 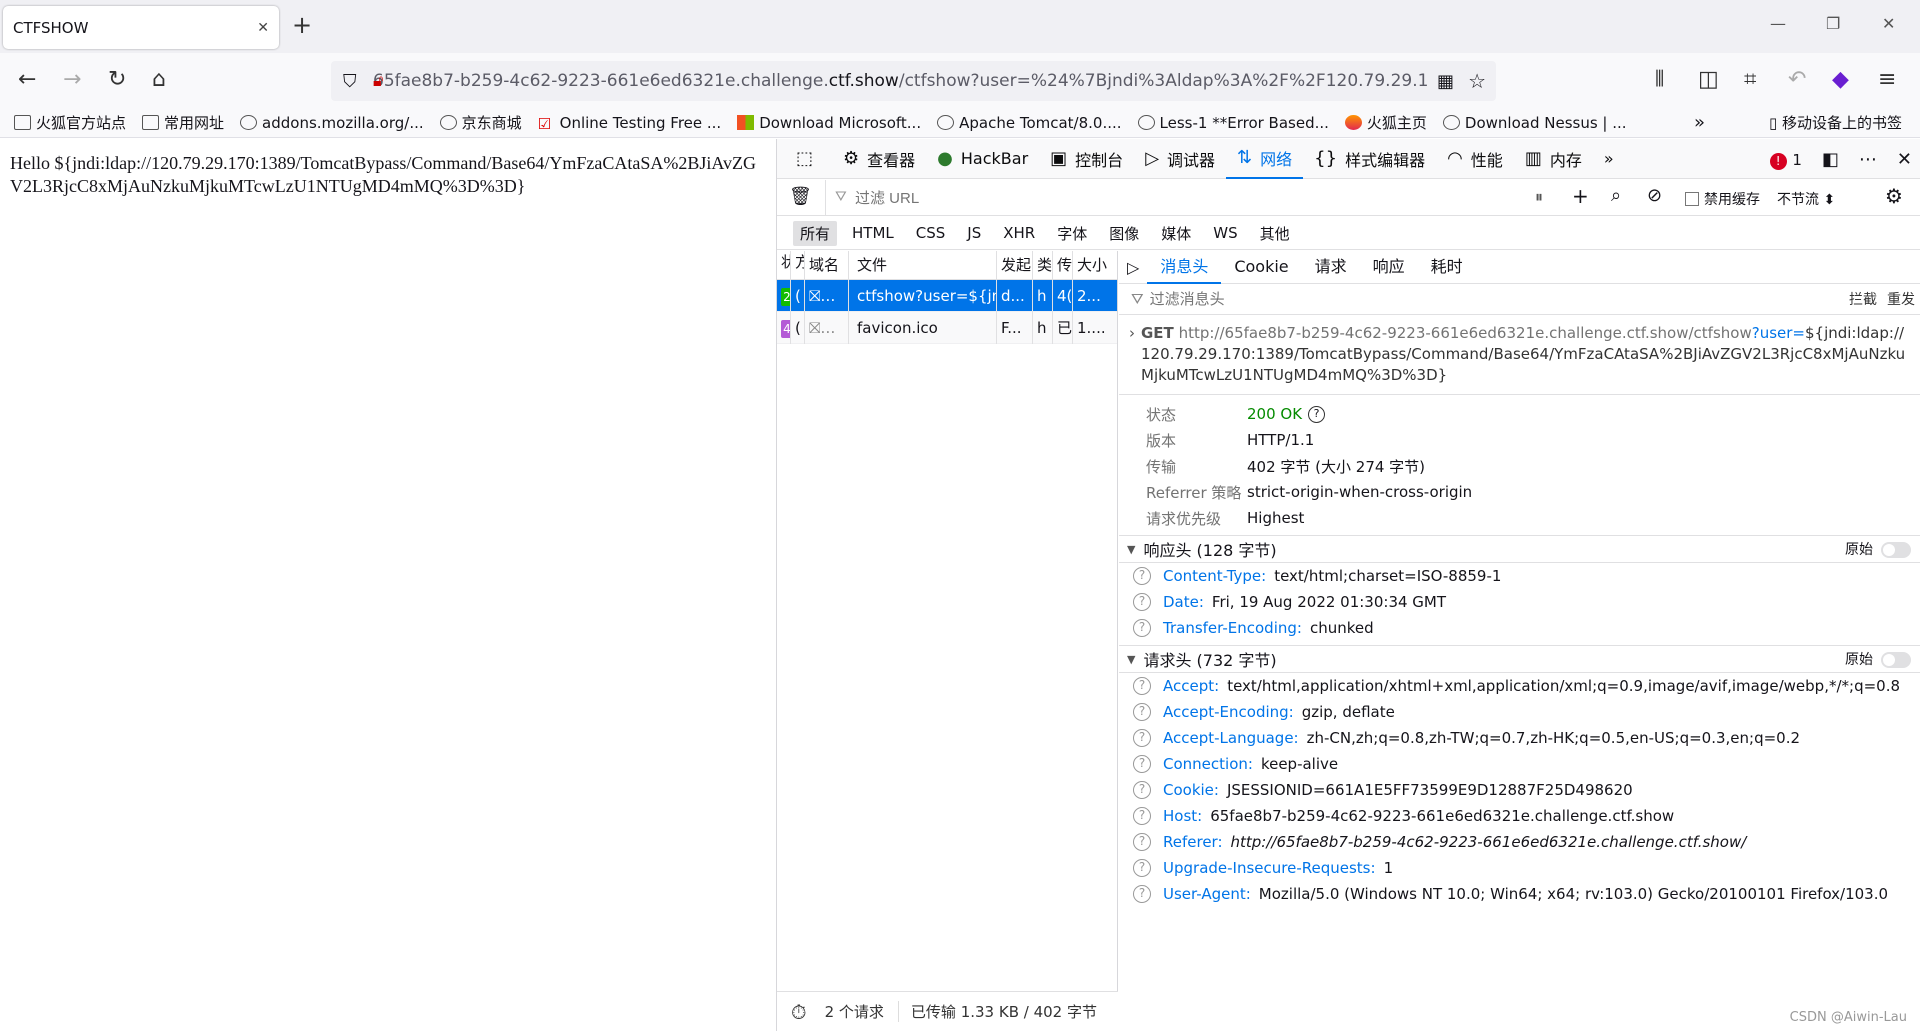 What do you see at coordinates (1095, 265) in the screenshot?
I see `column-header: 大小` at bounding box center [1095, 265].